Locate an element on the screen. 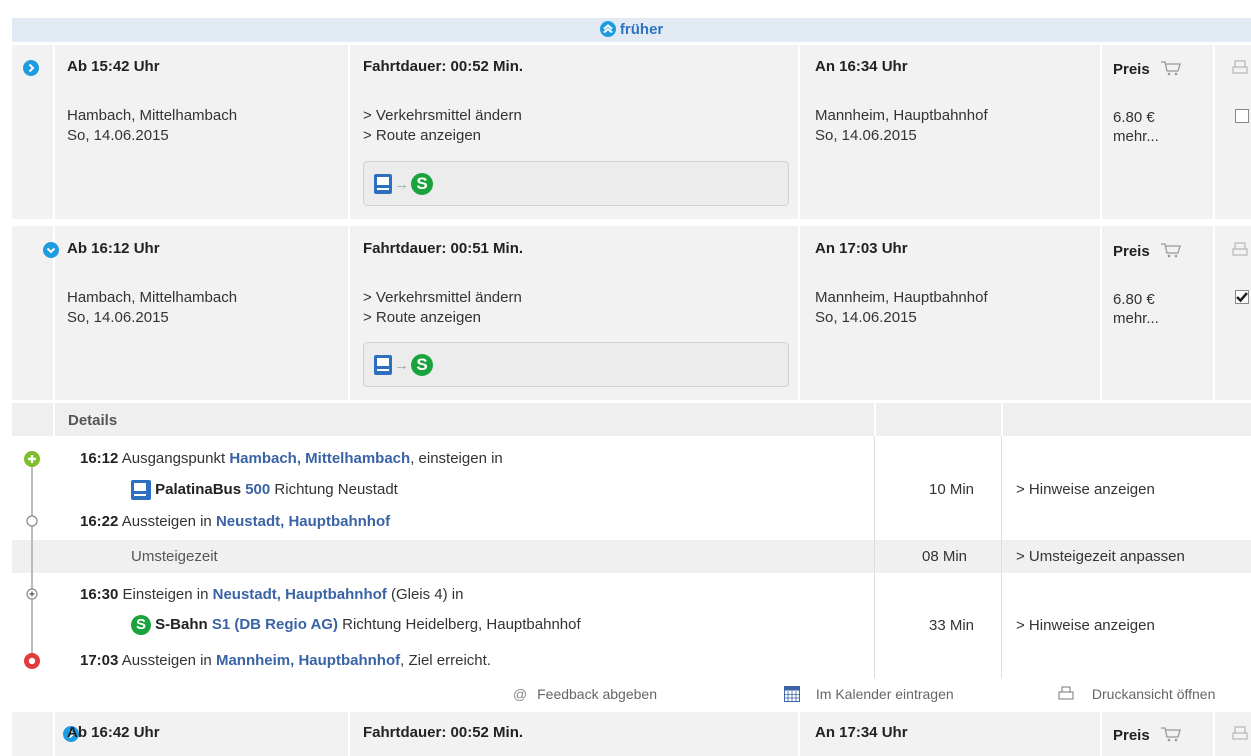 This screenshot has width=1251, height=756. calendar-button: Im Kalender eintragen is located at coordinates (869, 694).